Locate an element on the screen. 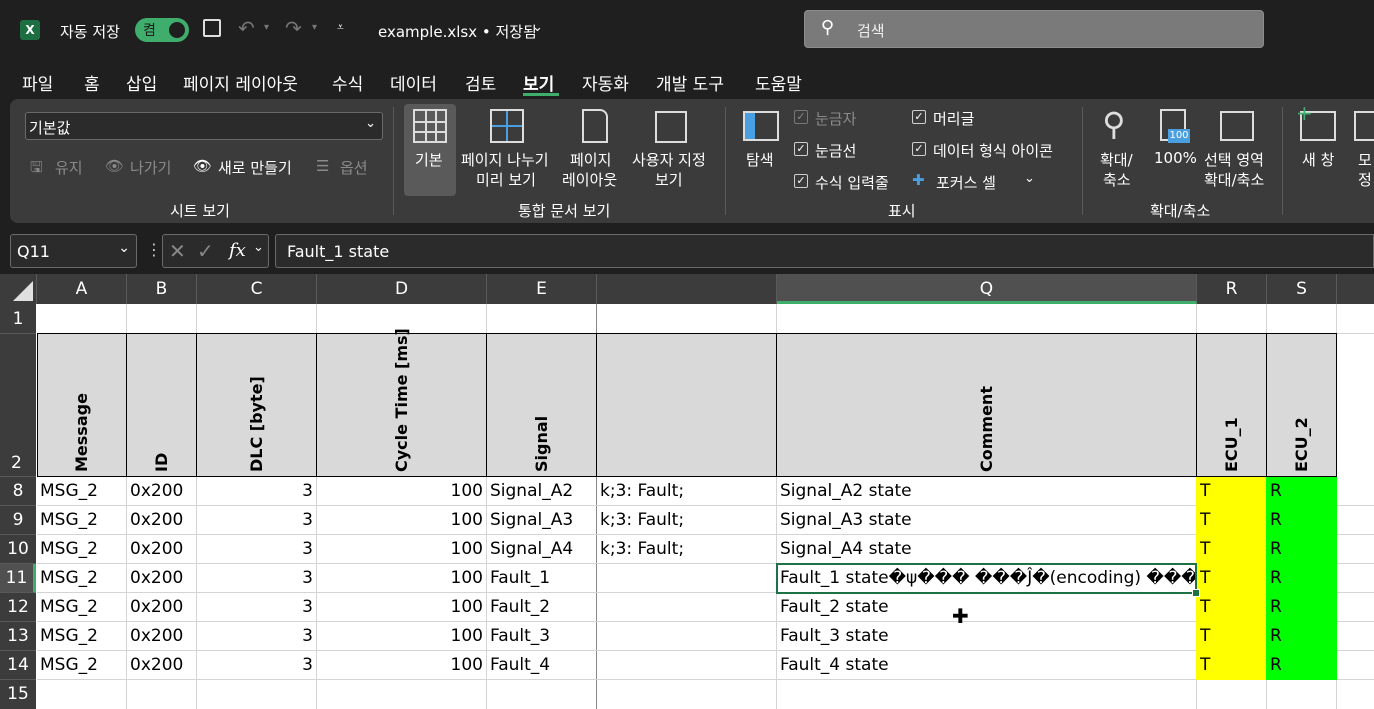 The width and height of the screenshot is (1374, 709). customize-toolbar-icon: ⩡ is located at coordinates (340, 27).